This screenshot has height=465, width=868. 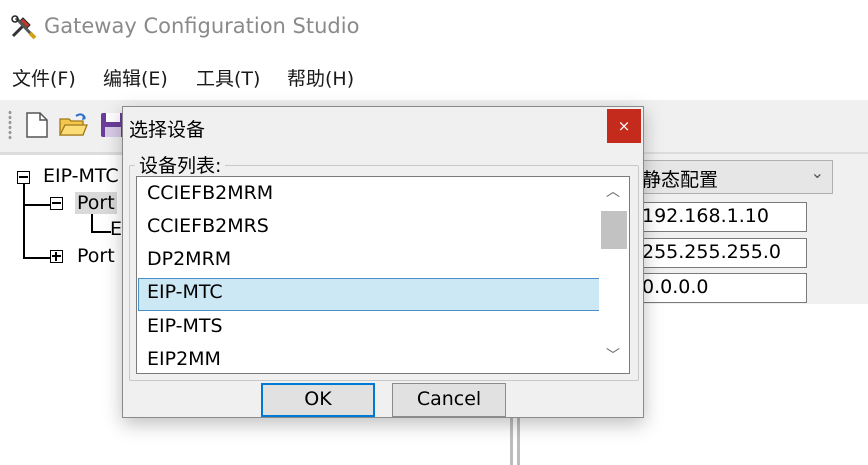 What do you see at coordinates (369, 195) in the screenshot?
I see `list-item: CCIEFB2MRM` at bounding box center [369, 195].